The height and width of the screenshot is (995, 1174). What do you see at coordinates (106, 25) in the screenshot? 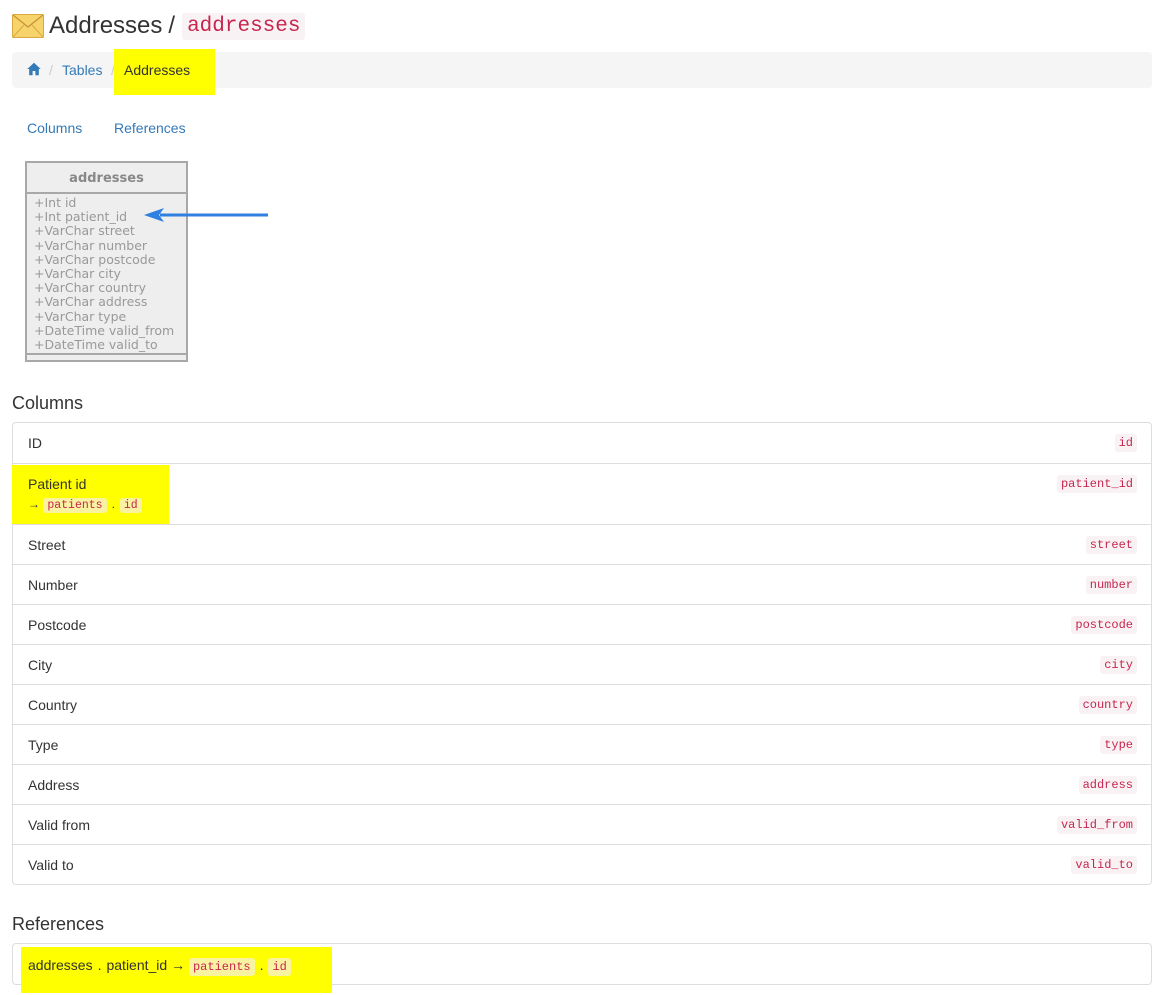
I see `title-text: Addresses` at bounding box center [106, 25].